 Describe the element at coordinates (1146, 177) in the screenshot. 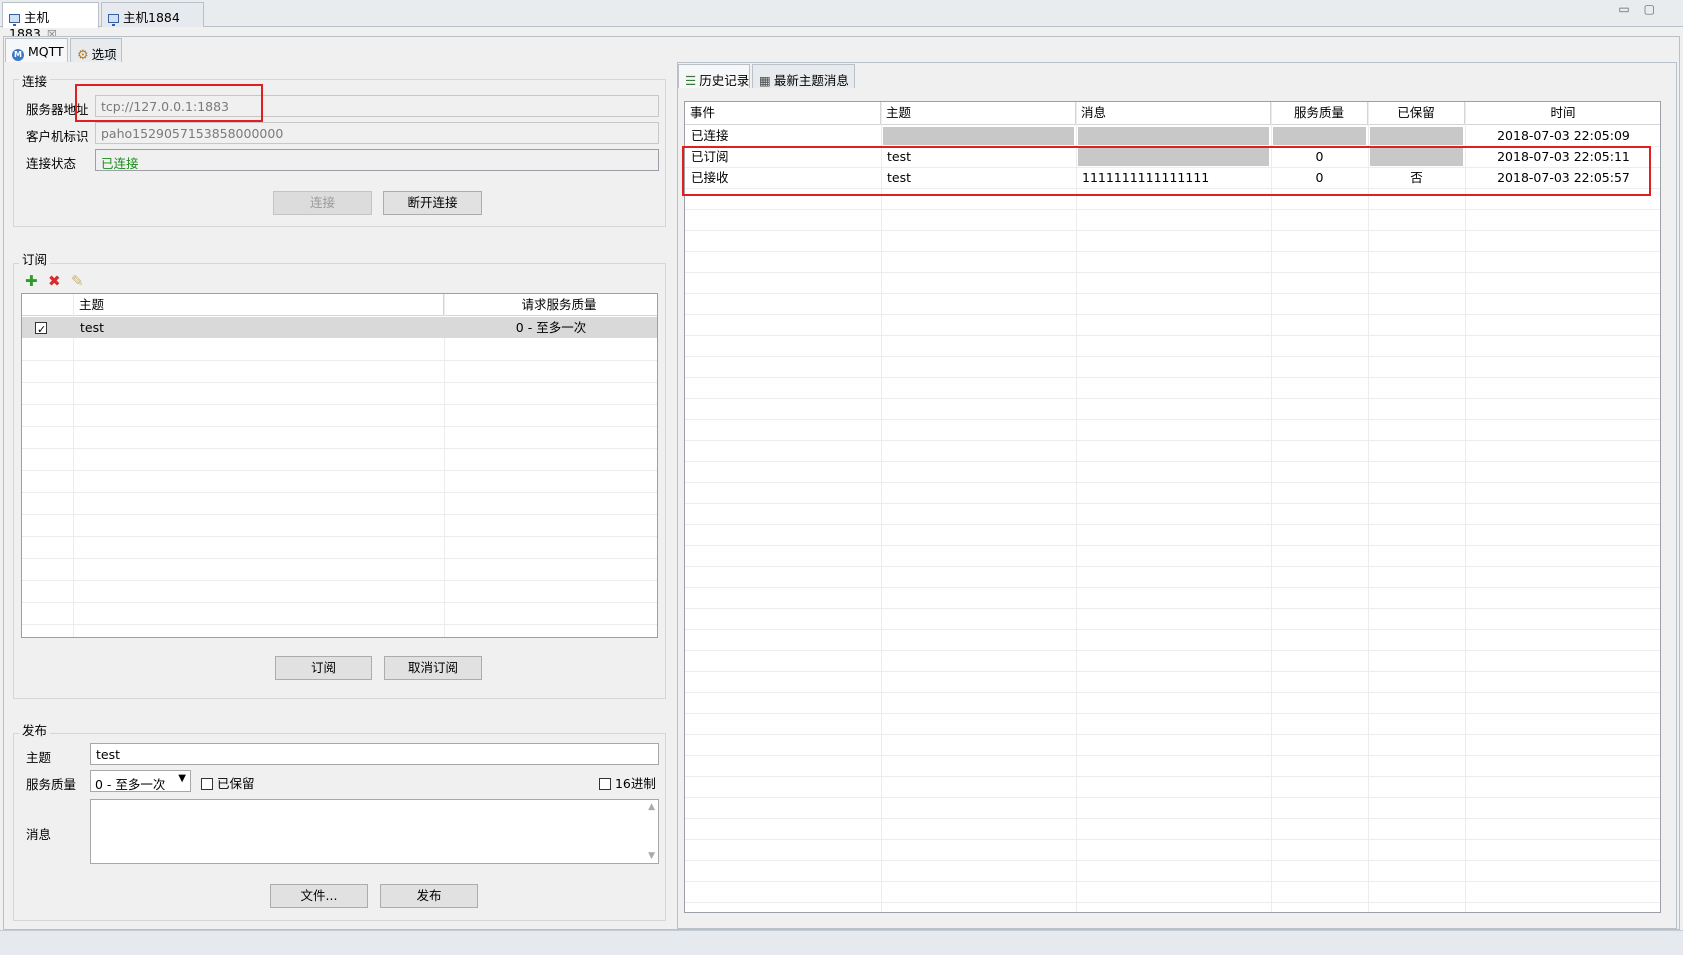

I see `row-message: 1111111111111111` at that location.